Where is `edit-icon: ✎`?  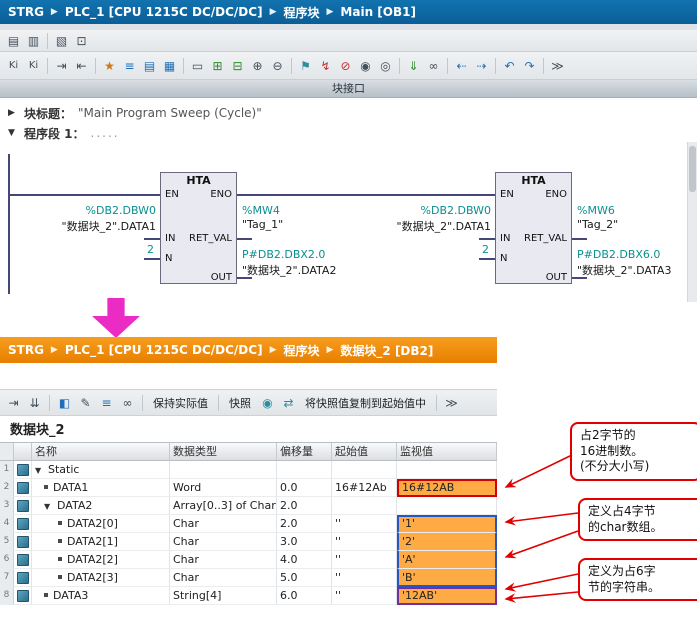 edit-icon: ✎ is located at coordinates (85, 403).